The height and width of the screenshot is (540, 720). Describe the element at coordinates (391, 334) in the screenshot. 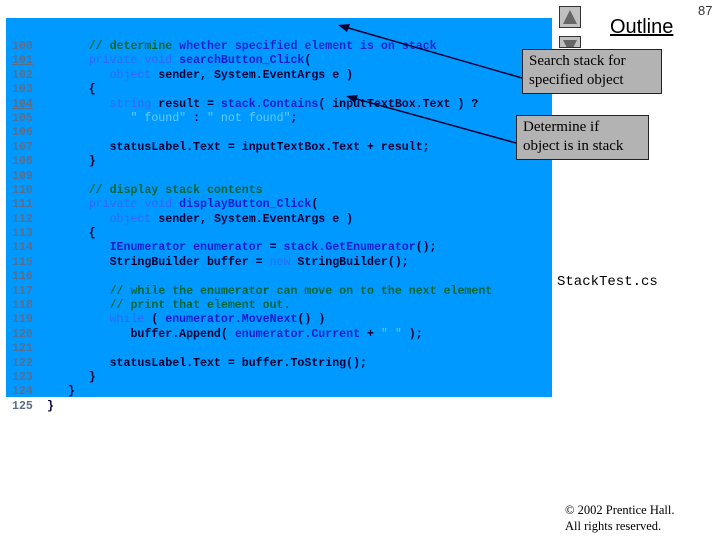

I see `code-token-str: " "` at that location.